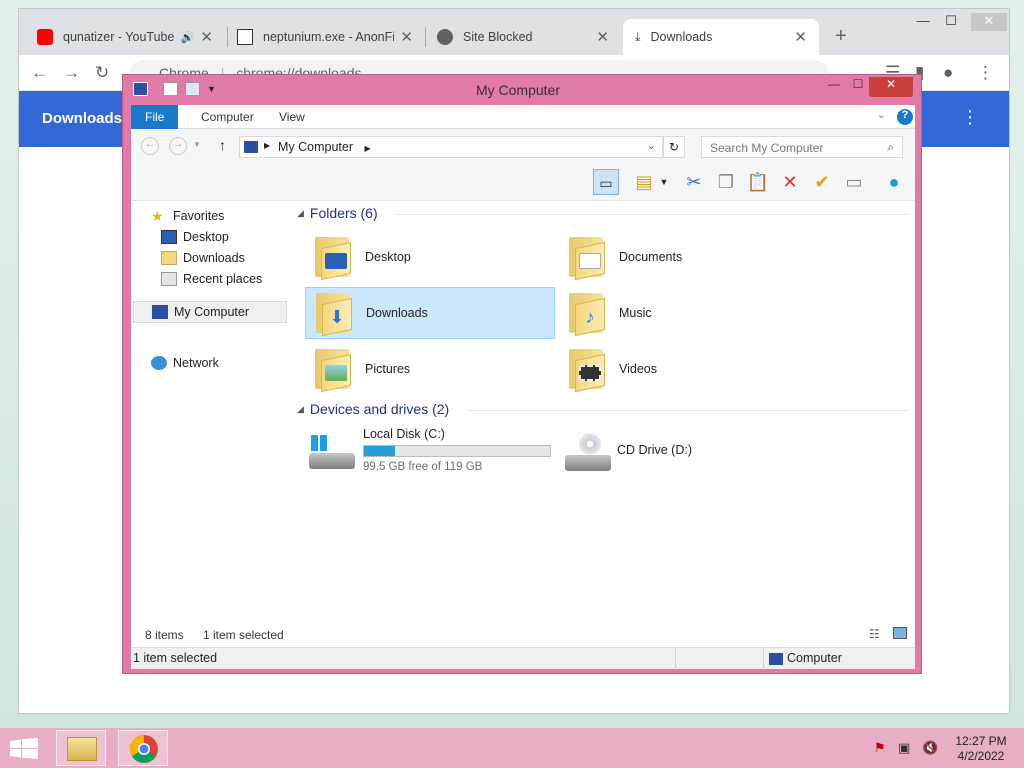  Describe the element at coordinates (397, 313) in the screenshot. I see `folder-label: Downloads` at that location.